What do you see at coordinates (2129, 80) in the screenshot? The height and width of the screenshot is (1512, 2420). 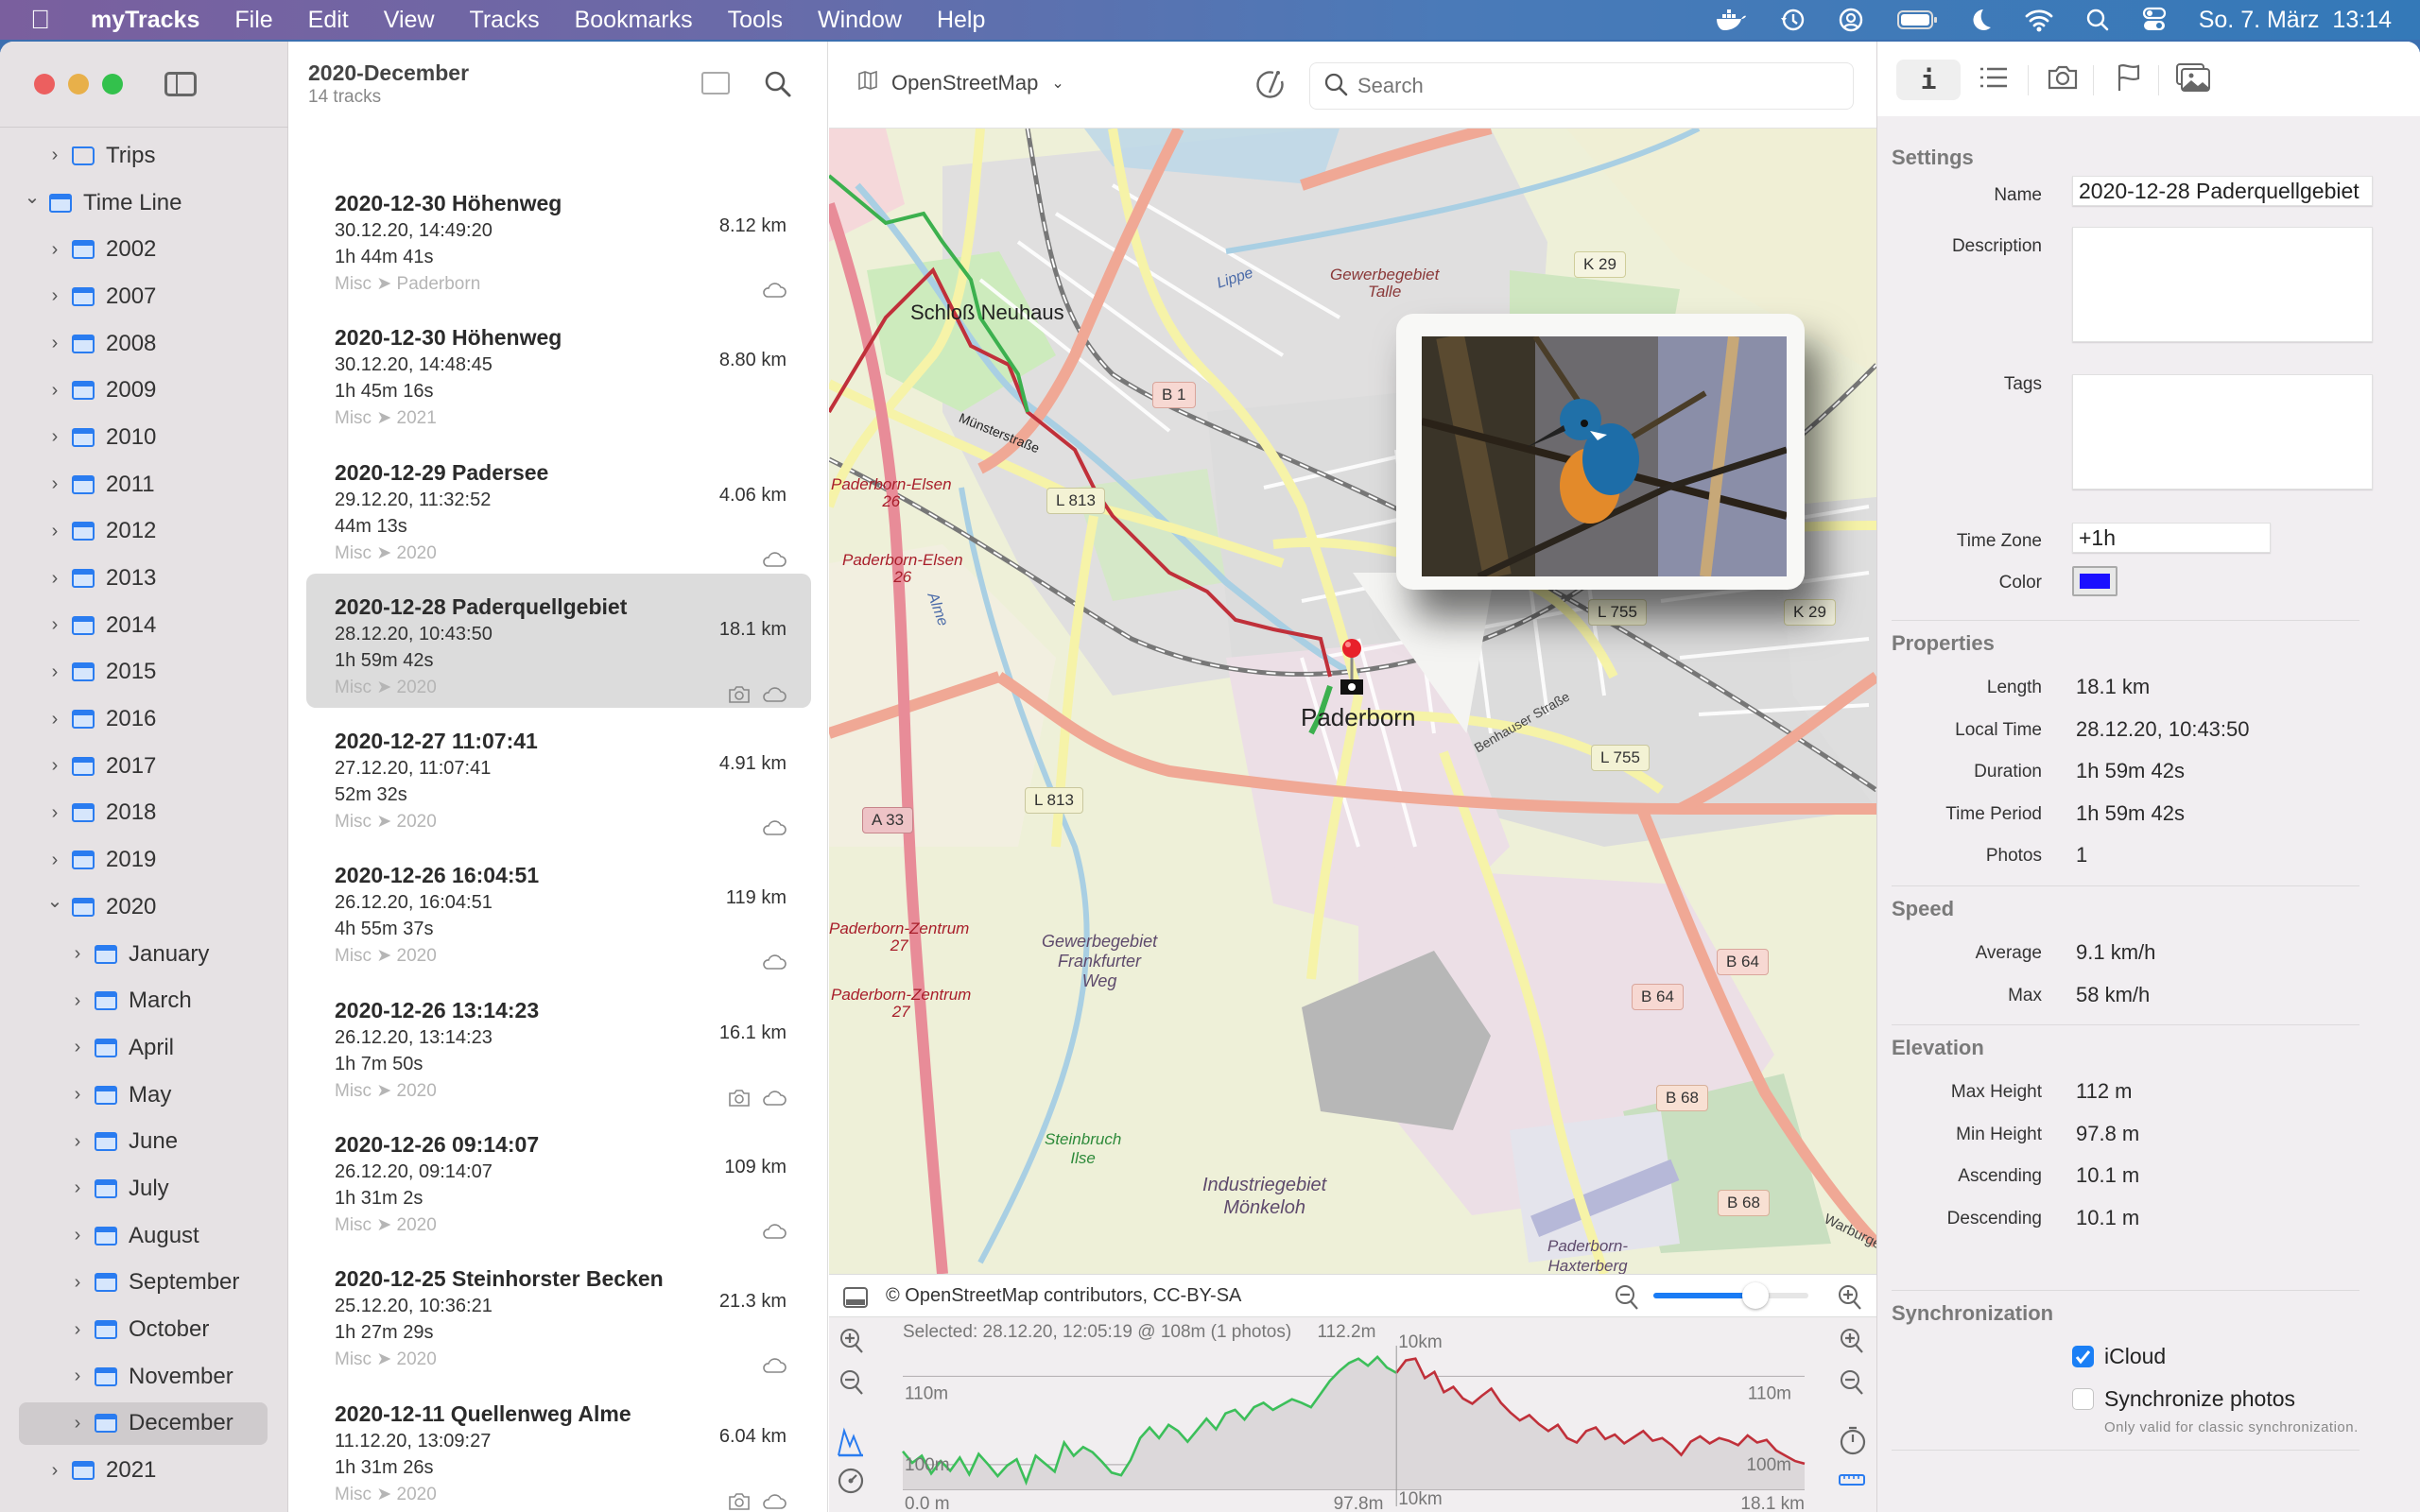 I see `tab-waypoints` at bounding box center [2129, 80].